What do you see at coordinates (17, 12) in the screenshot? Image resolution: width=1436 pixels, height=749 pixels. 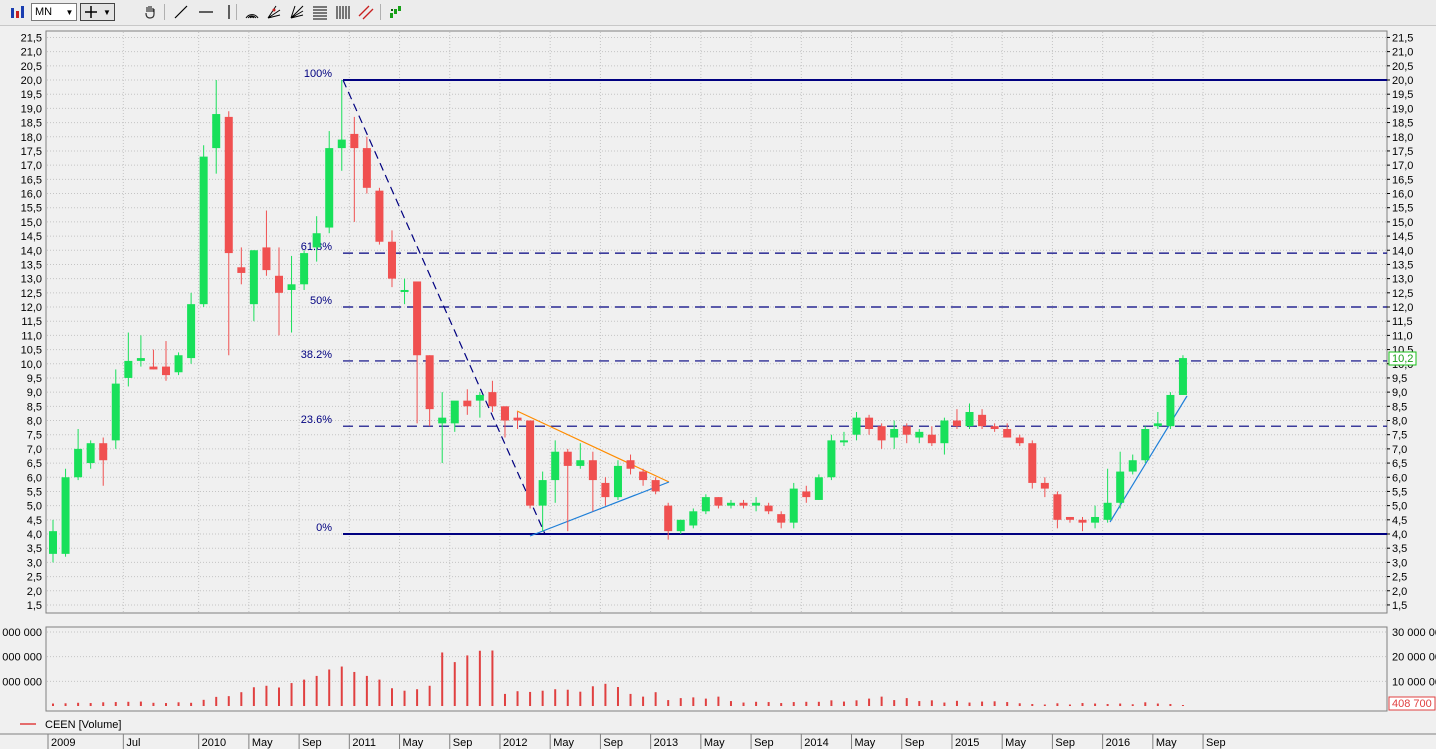 I see `bar-chart-icon` at bounding box center [17, 12].